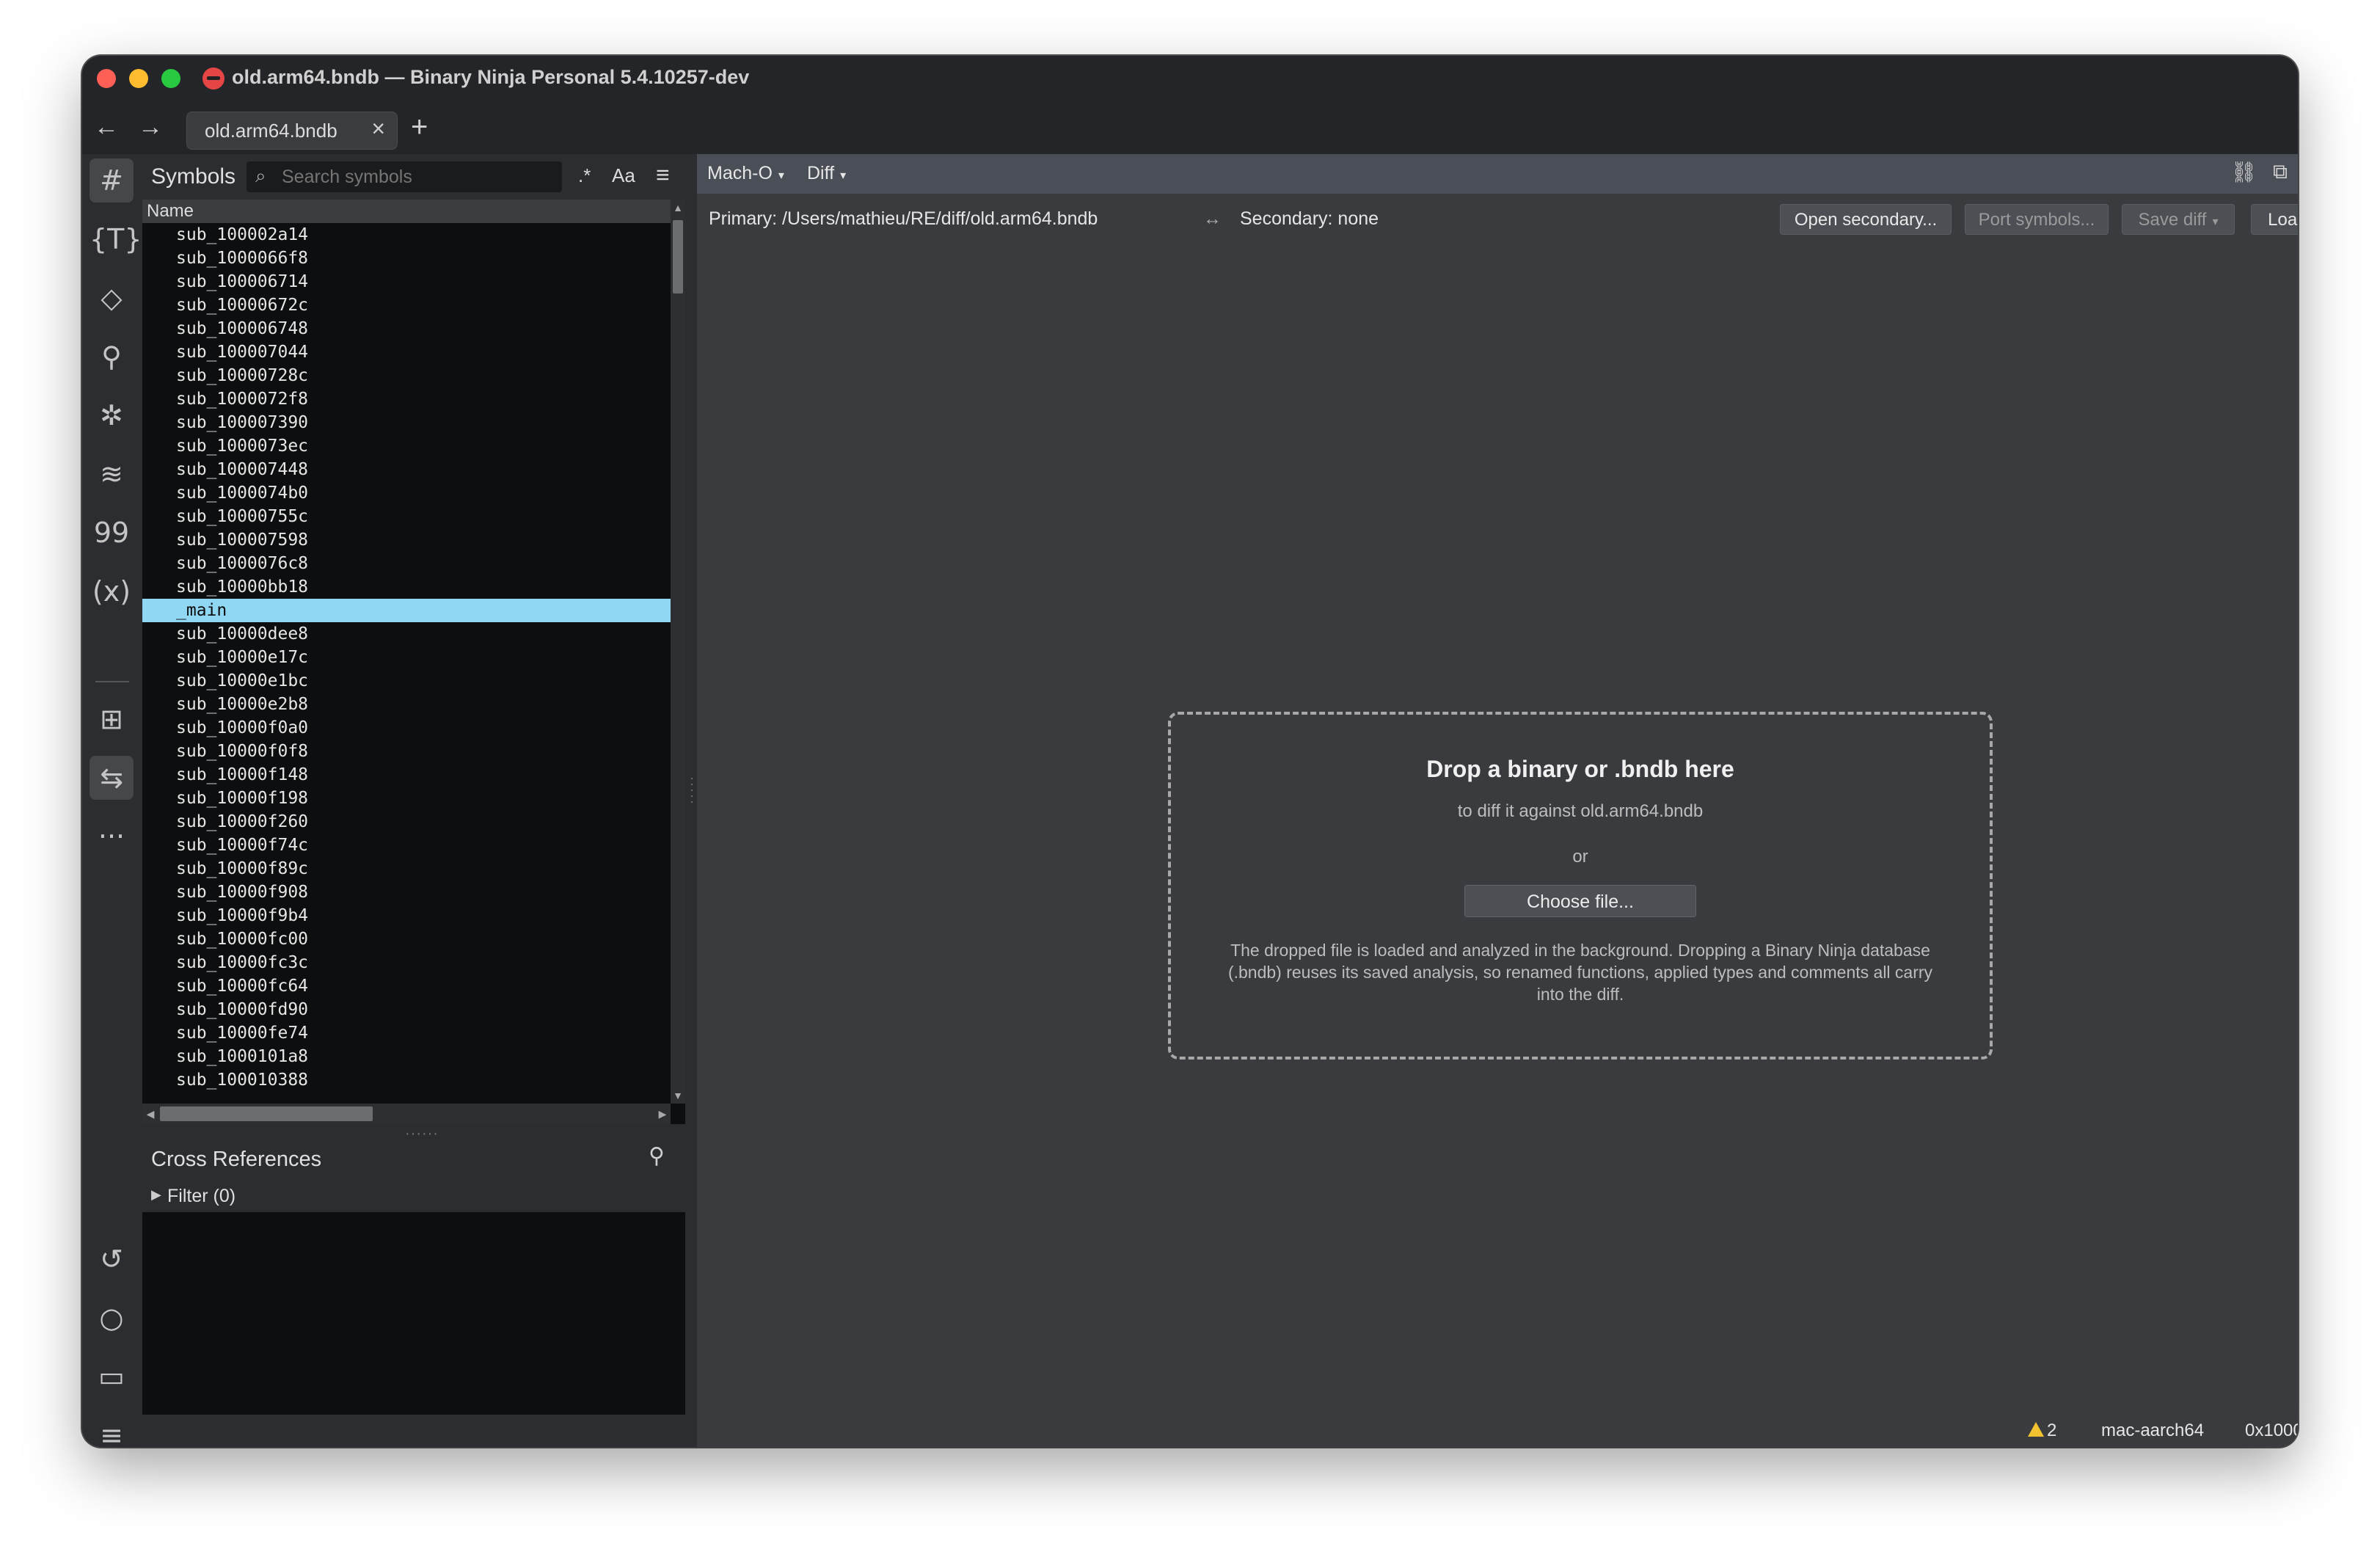 The height and width of the screenshot is (1557, 2380). What do you see at coordinates (1212, 219) in the screenshot?
I see `swap-arrow-icon: ↔` at bounding box center [1212, 219].